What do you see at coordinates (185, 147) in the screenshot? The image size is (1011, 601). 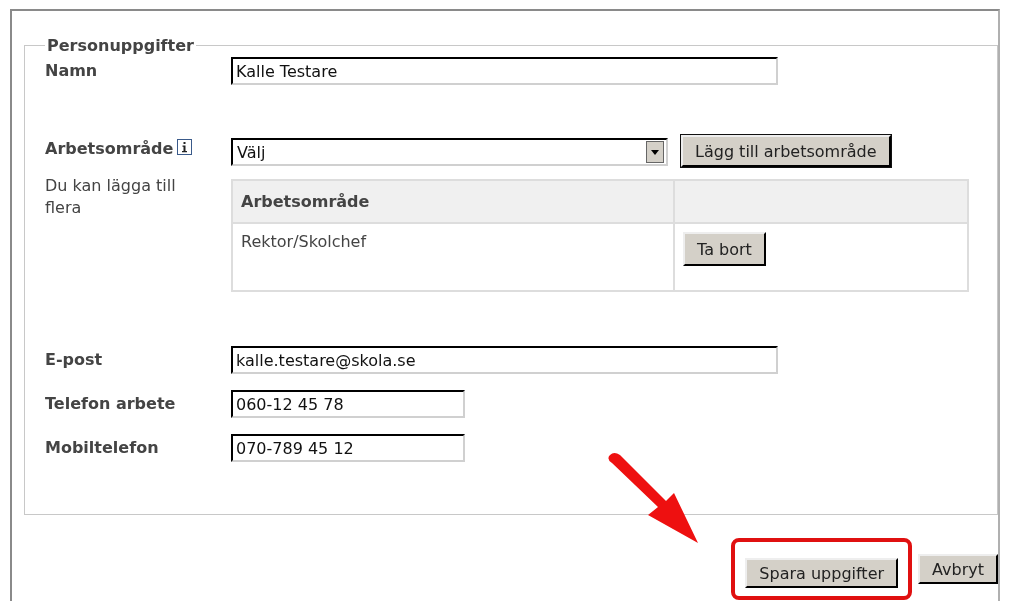 I see `info-icon` at bounding box center [185, 147].